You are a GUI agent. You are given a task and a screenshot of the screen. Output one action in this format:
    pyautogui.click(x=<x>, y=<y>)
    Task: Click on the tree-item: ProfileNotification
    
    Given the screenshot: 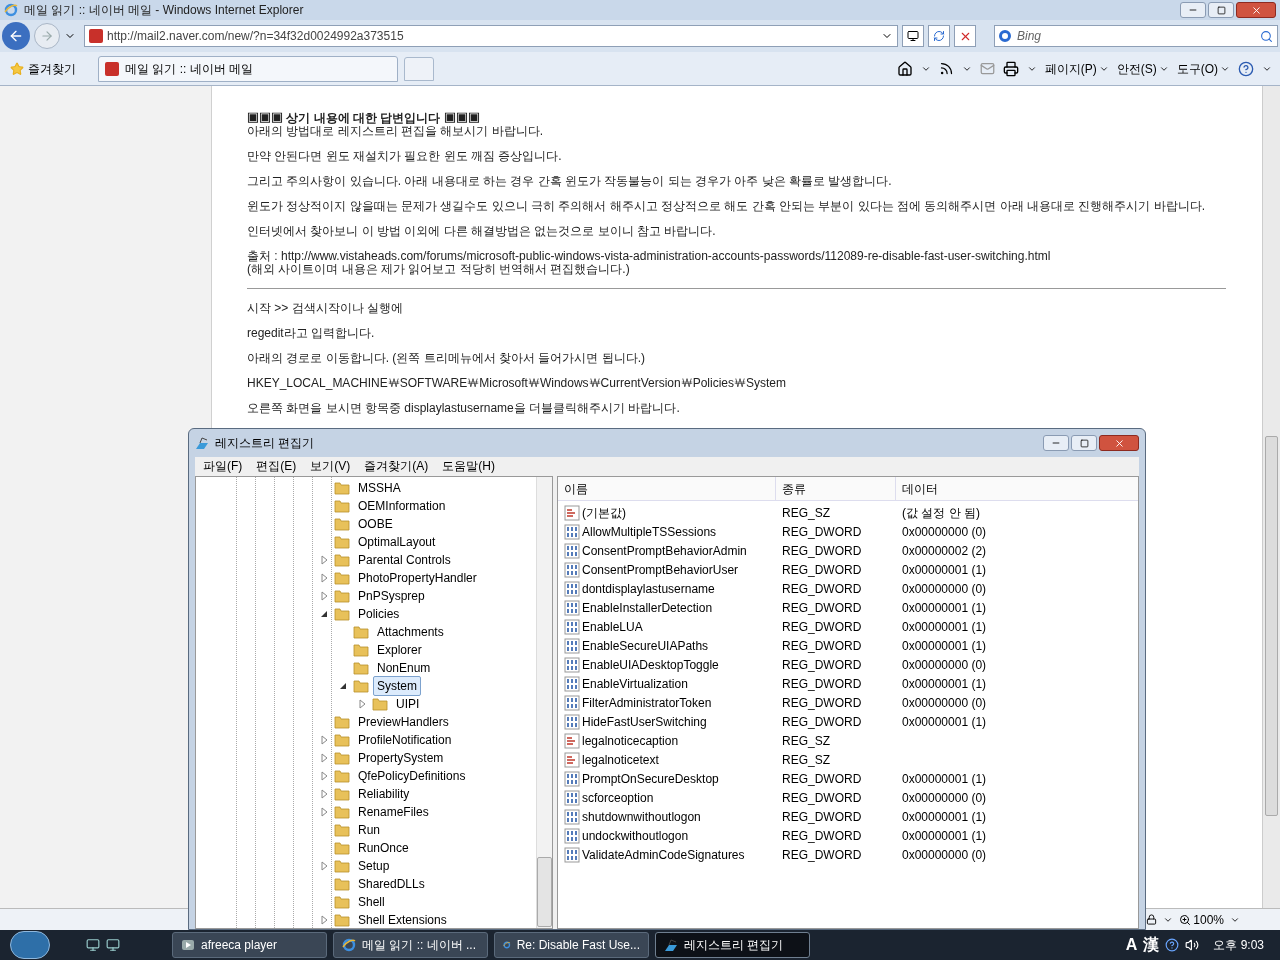 What is the action you would take?
    pyautogui.click(x=405, y=740)
    